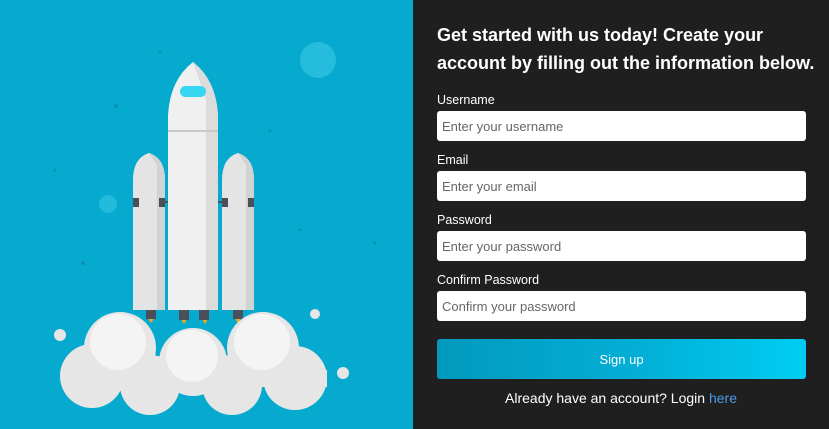  Describe the element at coordinates (621, 306) in the screenshot. I see `confirm-password-input` at that location.